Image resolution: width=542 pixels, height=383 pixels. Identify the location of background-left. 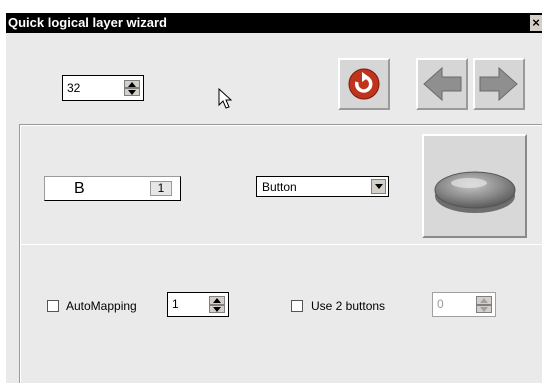
(3, 191).